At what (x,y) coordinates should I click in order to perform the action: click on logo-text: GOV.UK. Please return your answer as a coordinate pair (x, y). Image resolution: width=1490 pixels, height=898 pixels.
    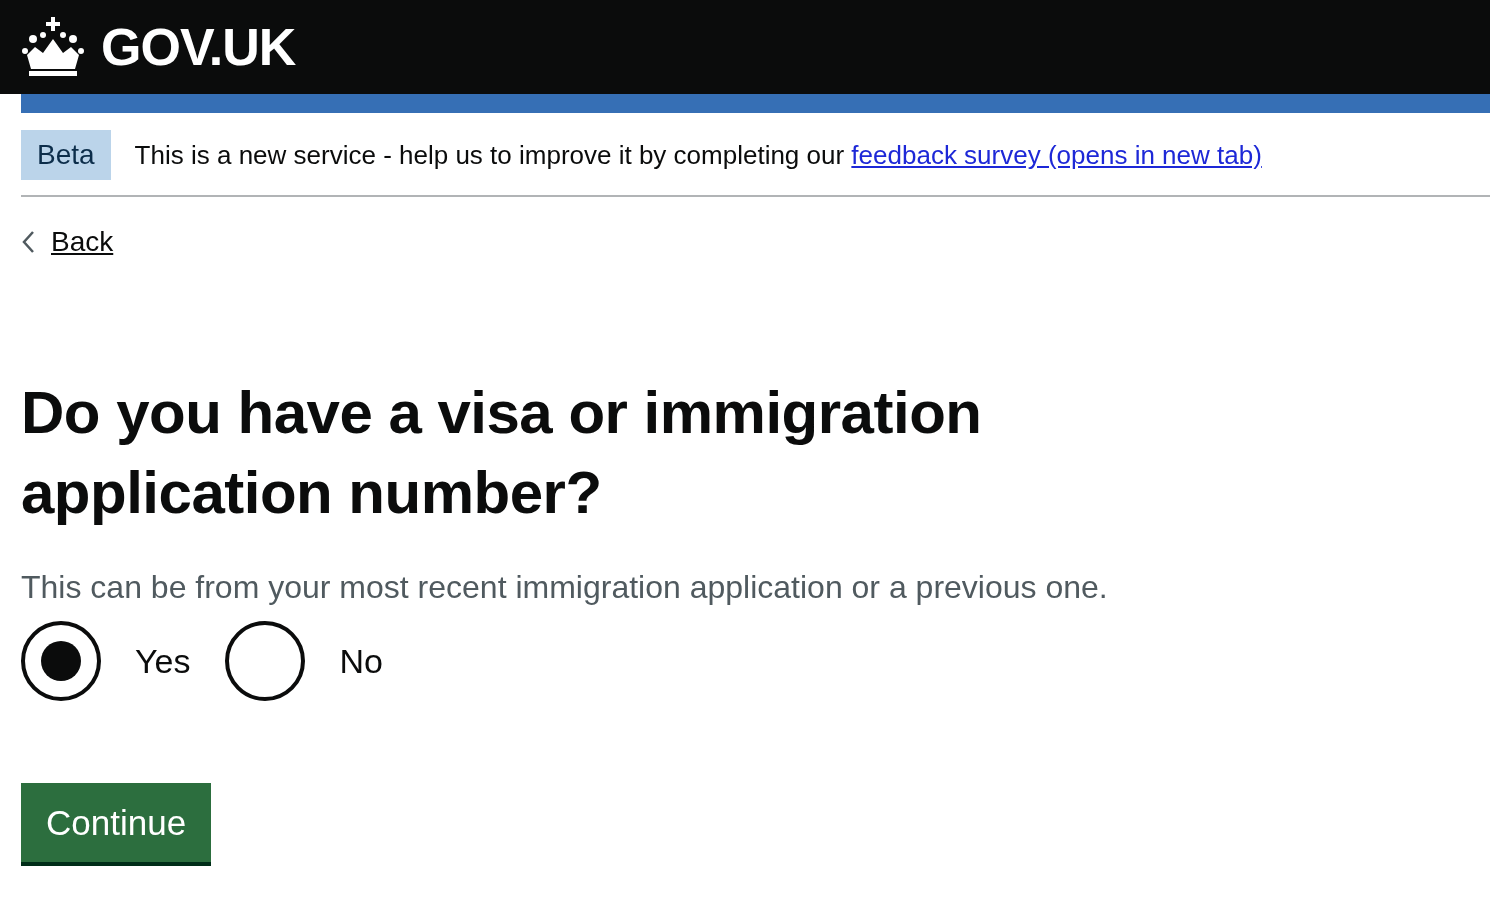
    Looking at the image, I should click on (198, 47).